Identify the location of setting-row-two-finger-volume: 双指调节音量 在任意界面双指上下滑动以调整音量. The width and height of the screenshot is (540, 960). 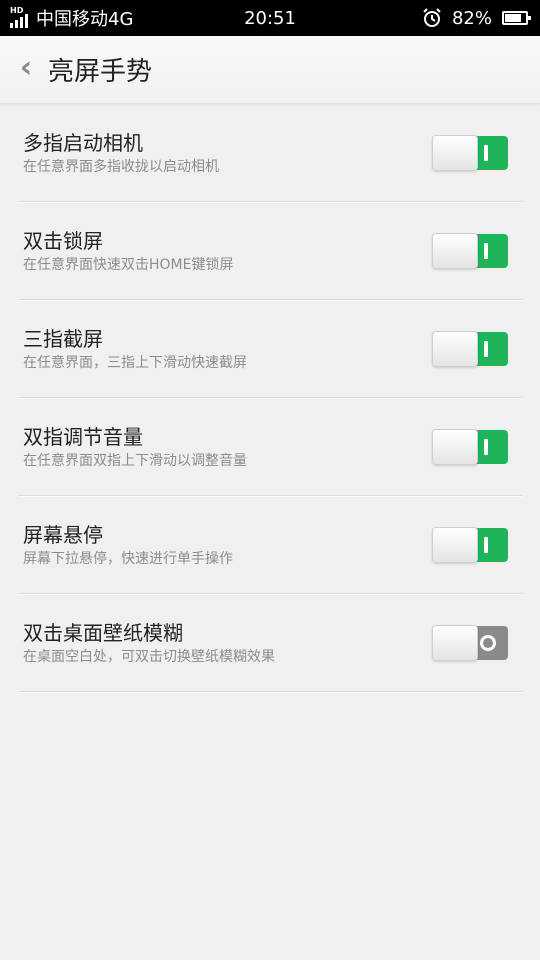
(270, 447).